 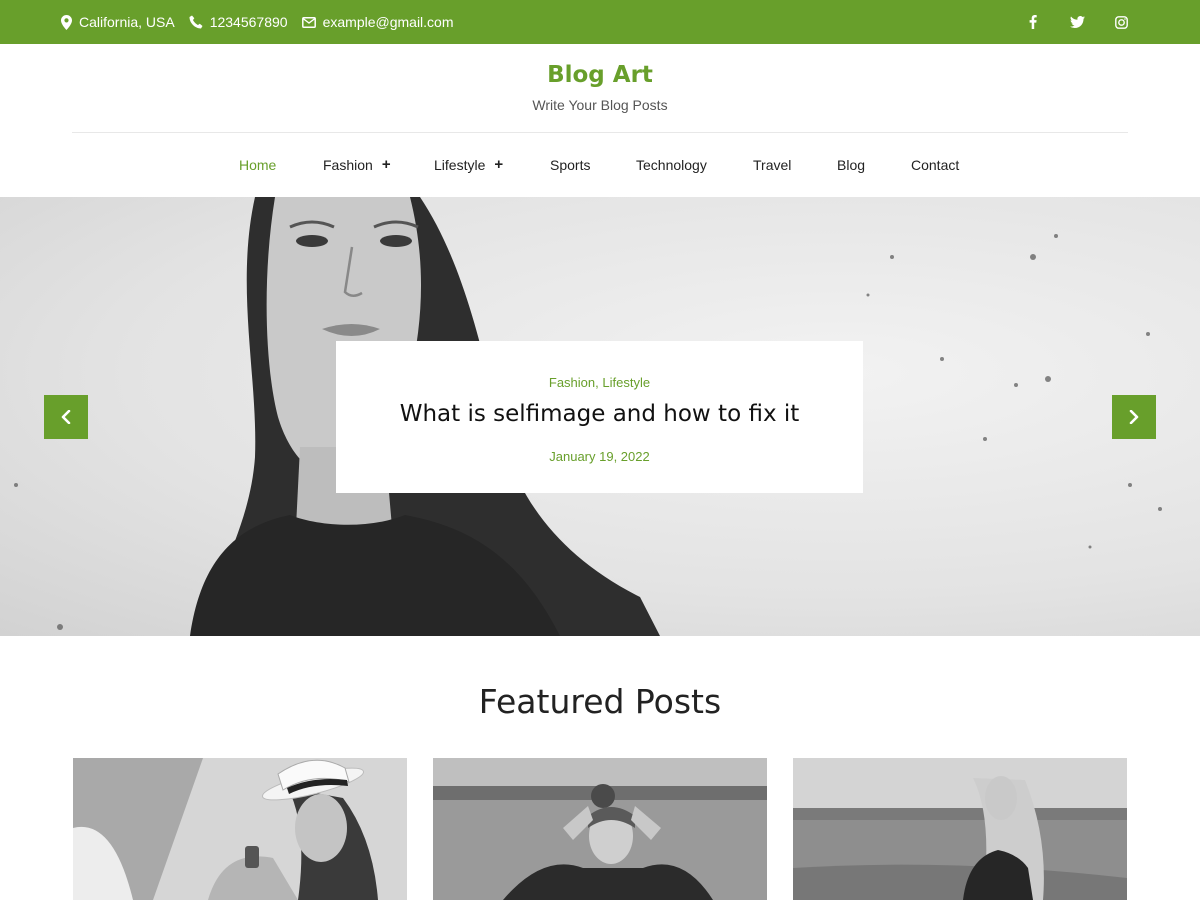 I want to click on nav-item-home: Home, so click(x=257, y=165).